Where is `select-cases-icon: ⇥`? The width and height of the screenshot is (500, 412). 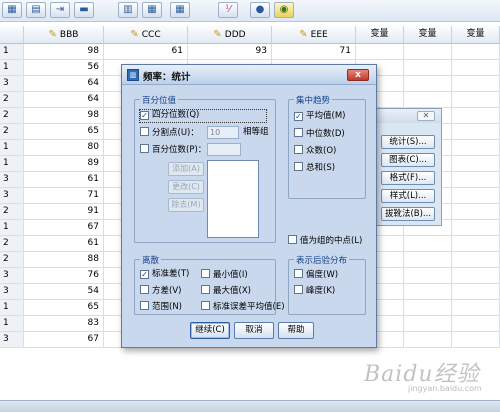 select-cases-icon: ⇥ is located at coordinates (60, 10).